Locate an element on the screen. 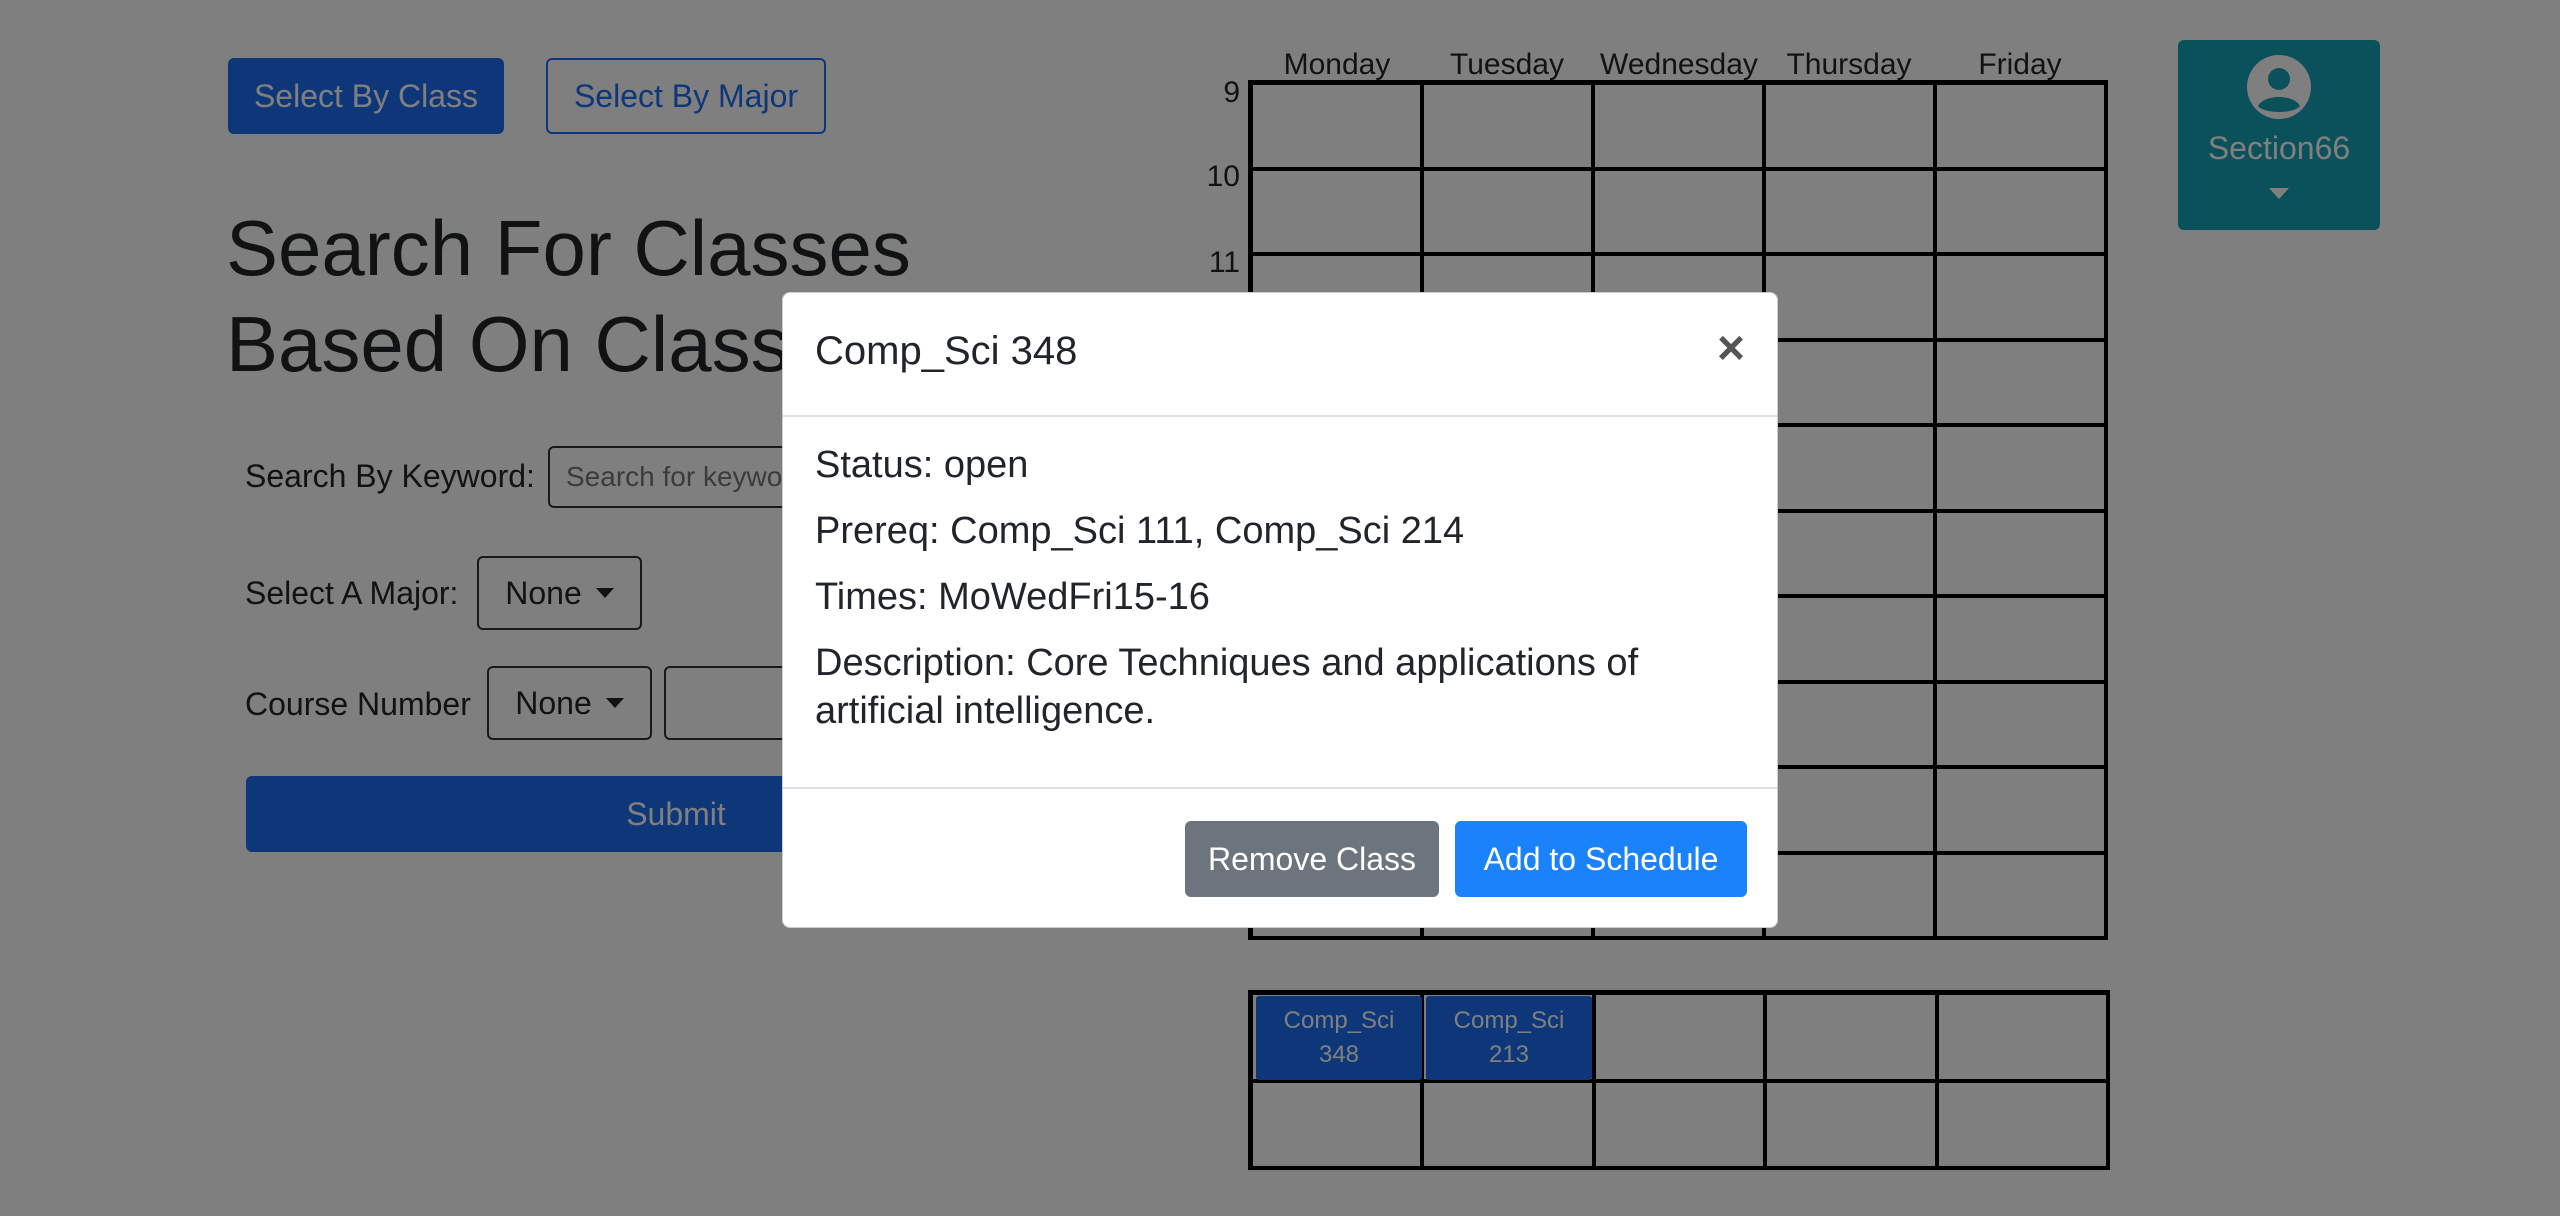 Image resolution: width=2560 pixels, height=1216 pixels. class-prereq: Prereq: Comp_Sci 111, Comp_Sci 214 is located at coordinates (1140, 531).